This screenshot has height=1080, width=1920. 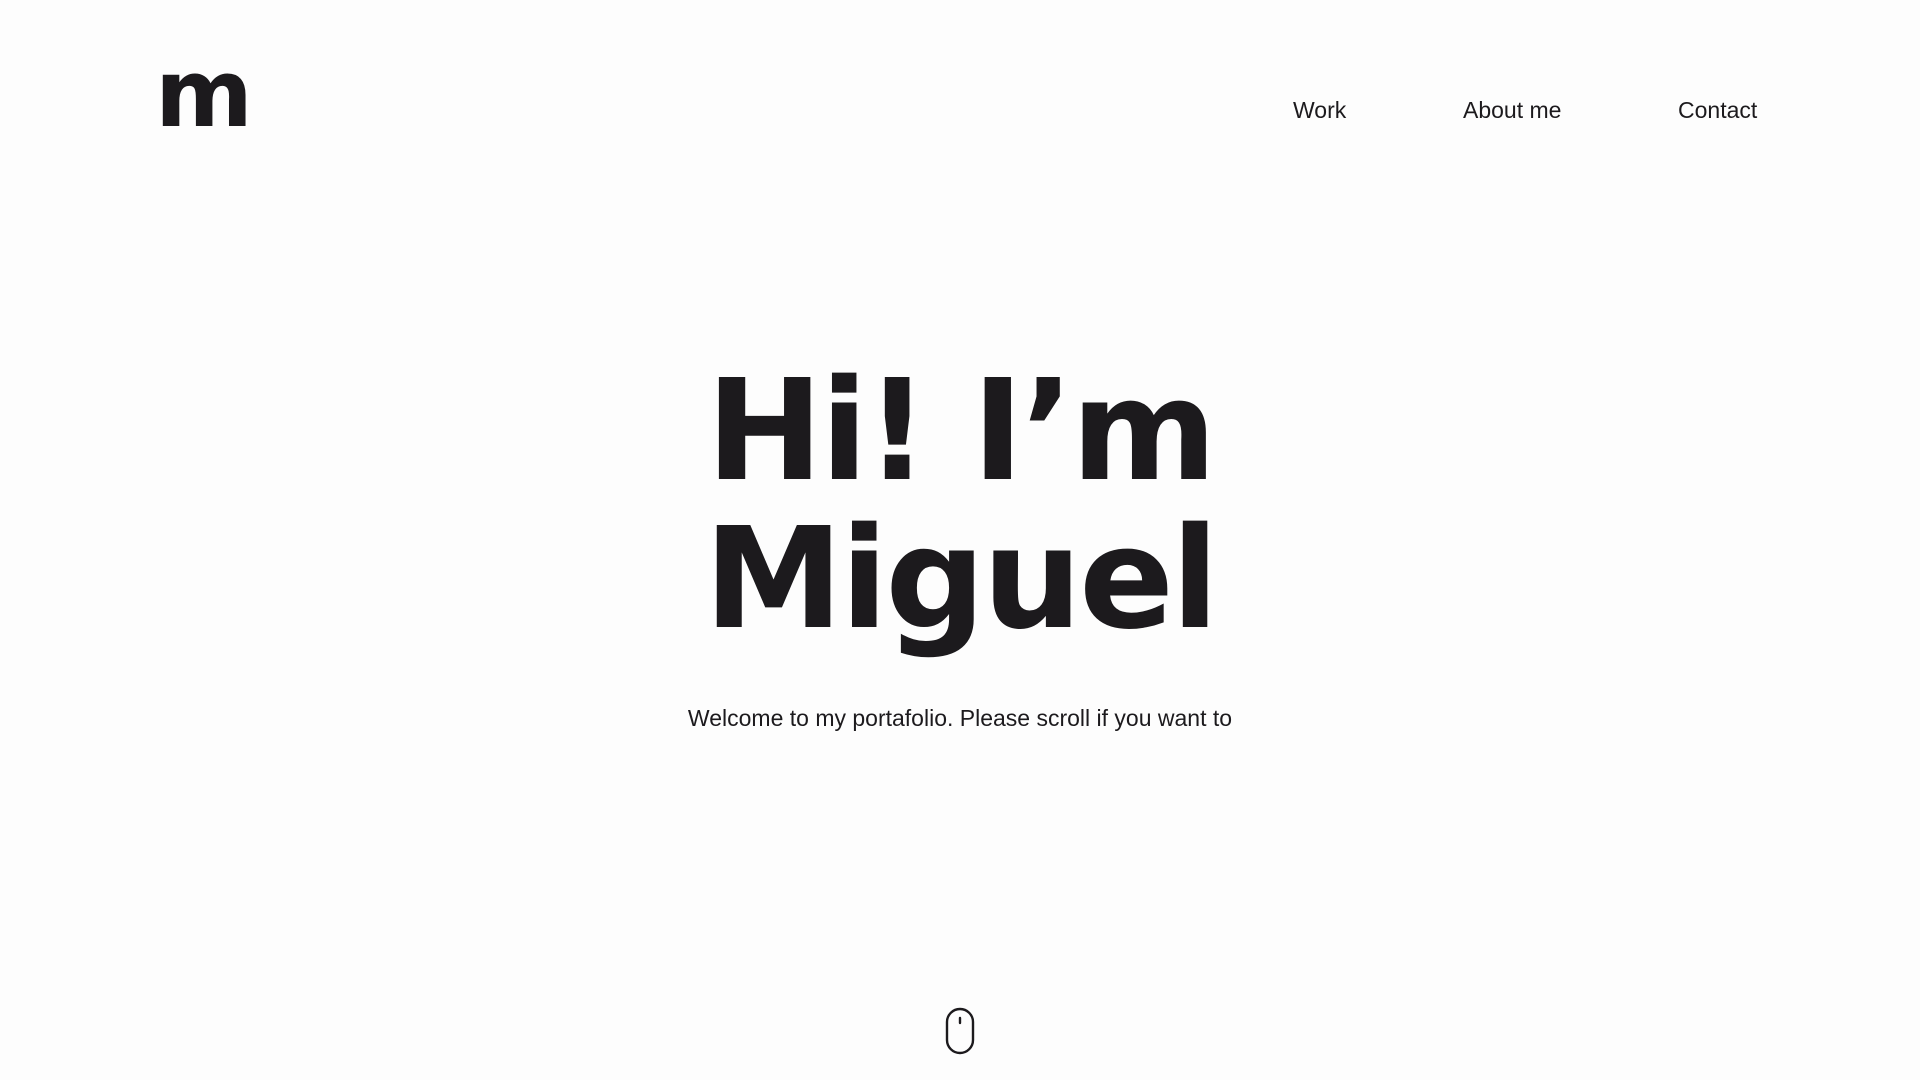 What do you see at coordinates (1512, 110) in the screenshot?
I see `nav-link-about-me: About me` at bounding box center [1512, 110].